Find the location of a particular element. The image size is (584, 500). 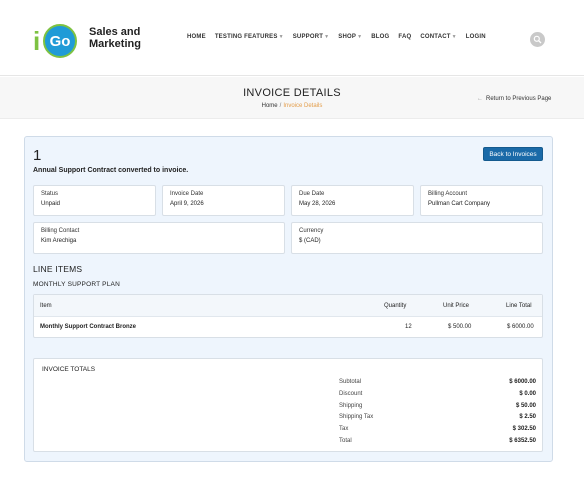

totals-row-tax: Tax $ 302.50 is located at coordinates (437, 431).